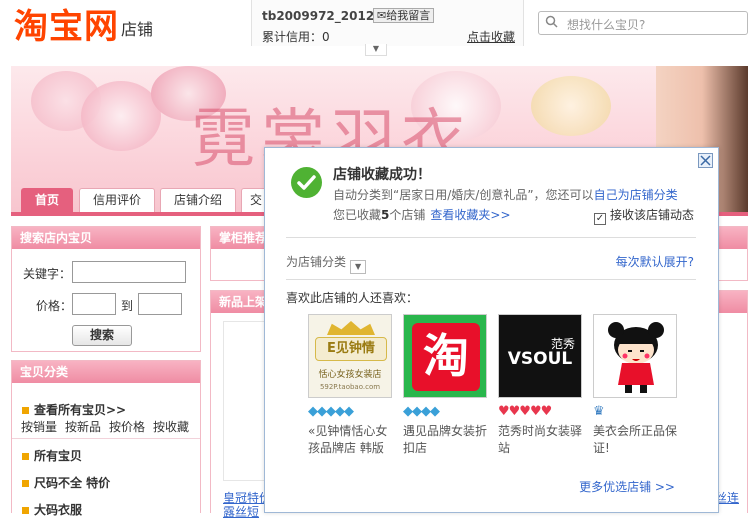 The width and height of the screenshot is (748, 520). I want to click on category-item: 所有宝贝, so click(52, 455).